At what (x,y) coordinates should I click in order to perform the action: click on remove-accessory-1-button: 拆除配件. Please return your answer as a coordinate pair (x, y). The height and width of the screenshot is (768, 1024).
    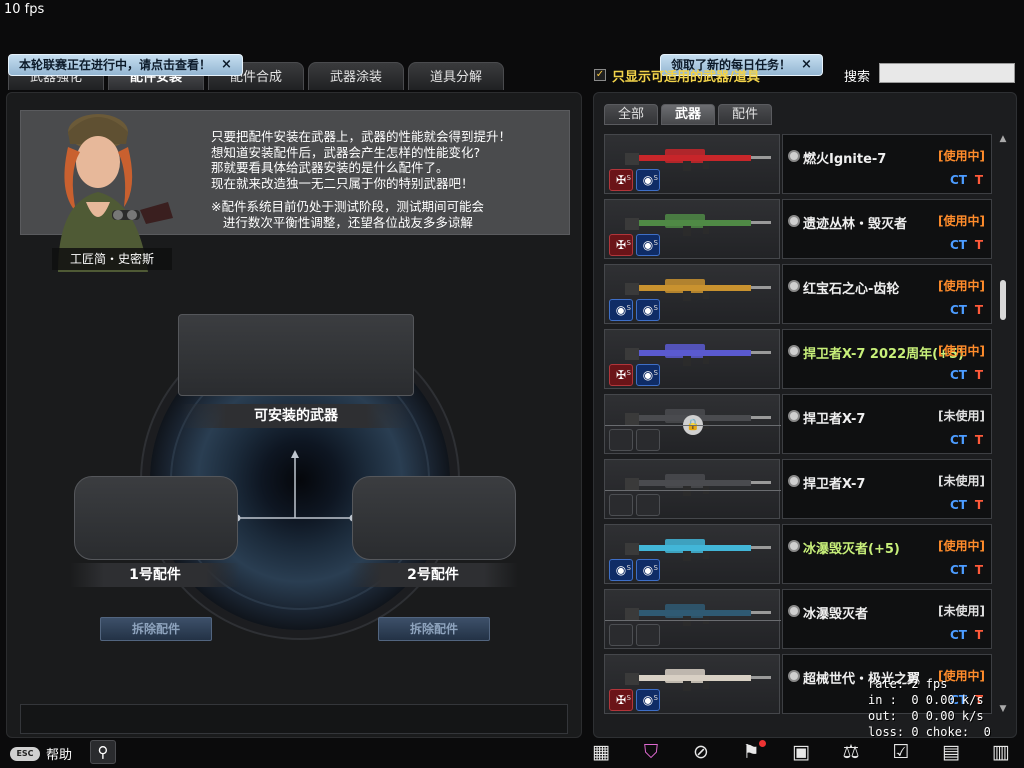
    Looking at the image, I should click on (156, 629).